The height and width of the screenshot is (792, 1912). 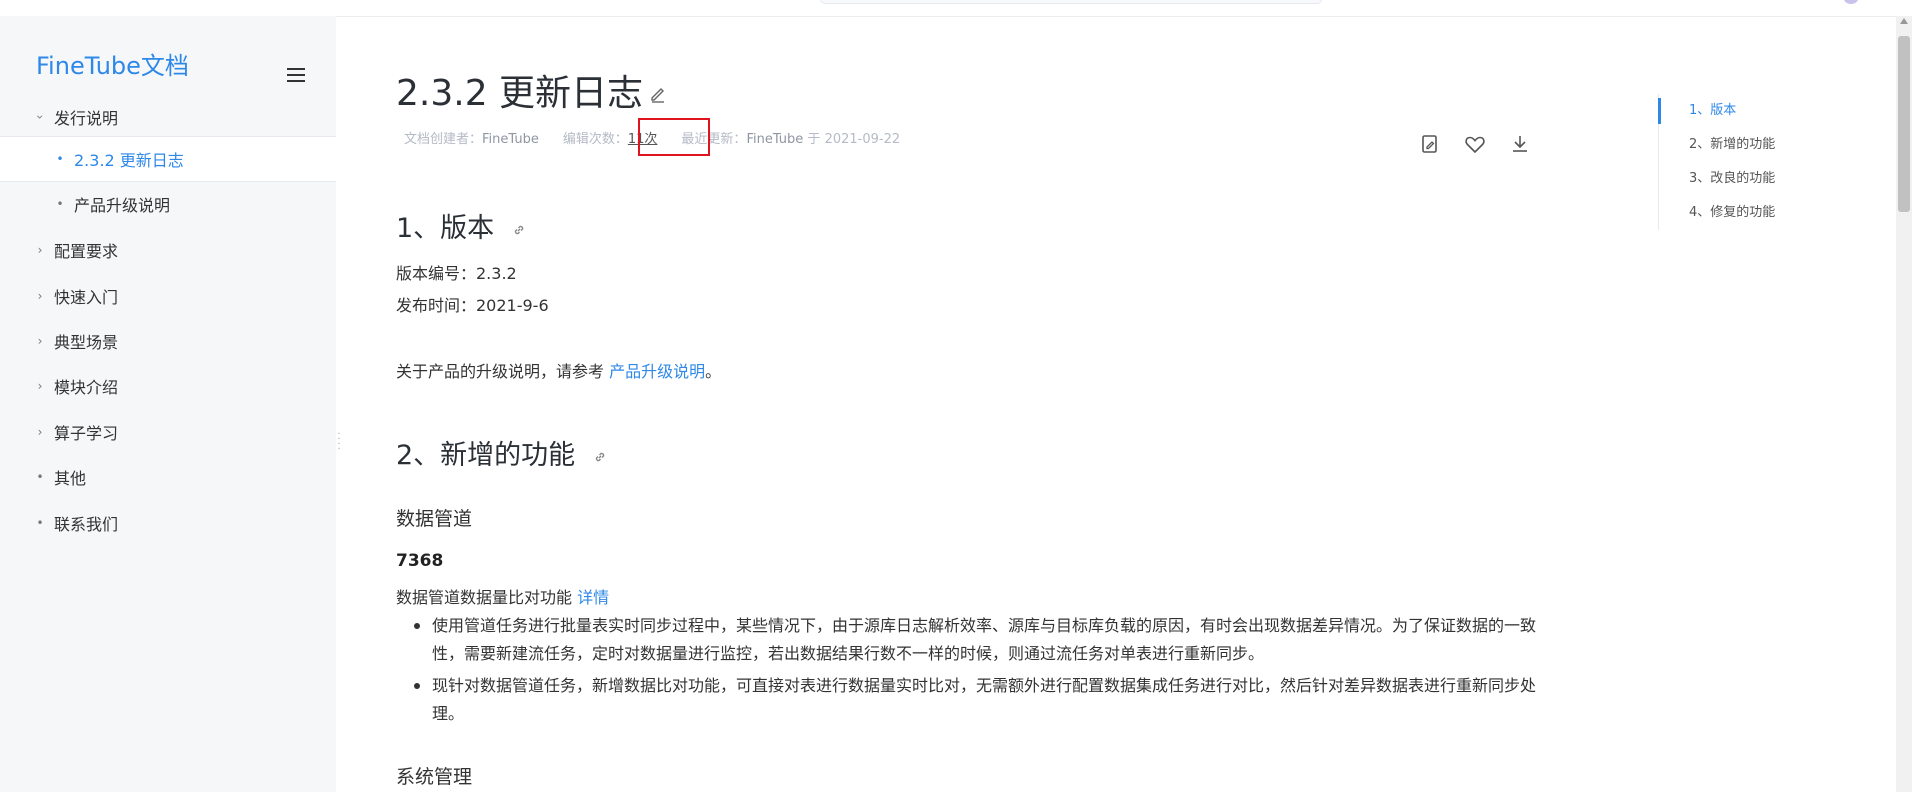 What do you see at coordinates (168, 296) in the screenshot?
I see `sidebar-item-quickstart: › 快速入门` at bounding box center [168, 296].